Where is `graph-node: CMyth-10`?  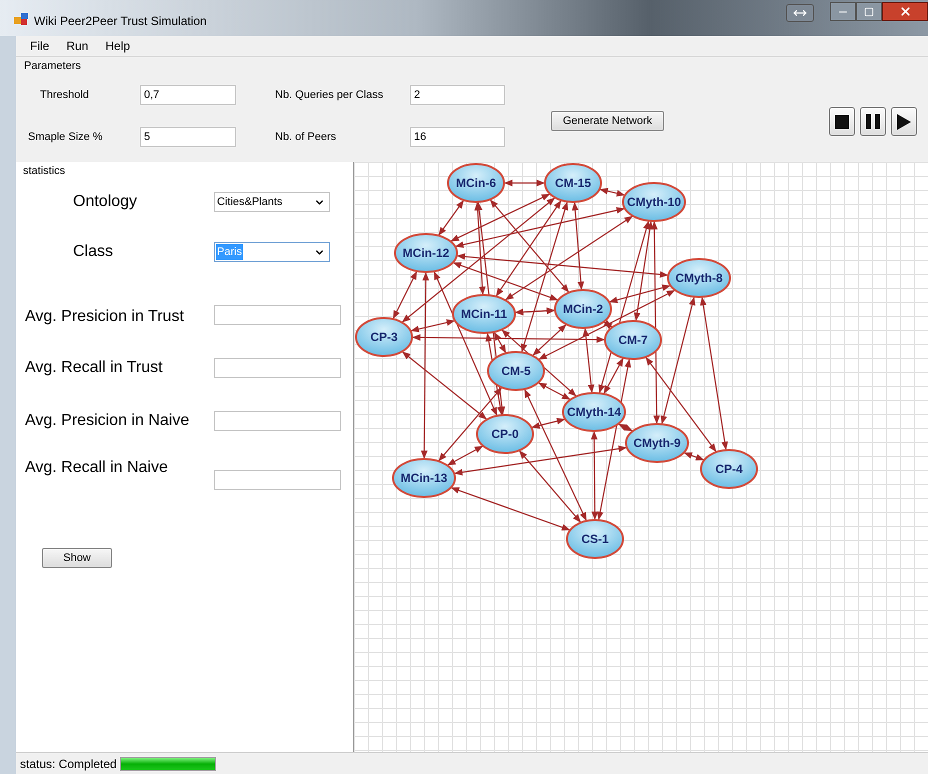 graph-node: CMyth-10 is located at coordinates (654, 202).